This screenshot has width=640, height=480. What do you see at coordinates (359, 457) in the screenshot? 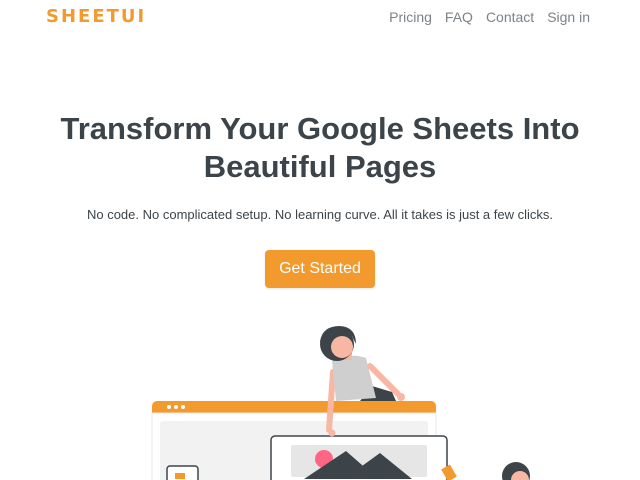
I see `image-placeholder-icon` at bounding box center [359, 457].